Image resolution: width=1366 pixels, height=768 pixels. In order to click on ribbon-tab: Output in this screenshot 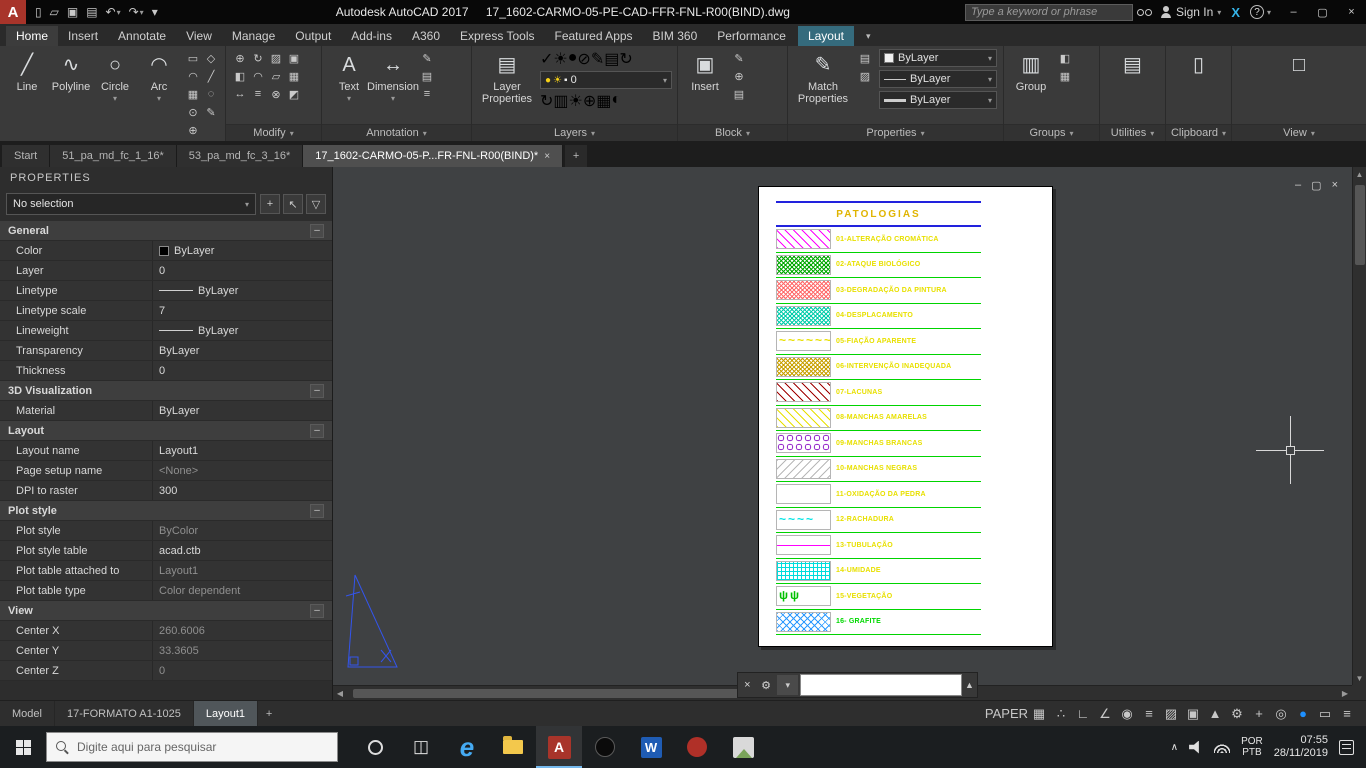, I will do `click(313, 36)`.